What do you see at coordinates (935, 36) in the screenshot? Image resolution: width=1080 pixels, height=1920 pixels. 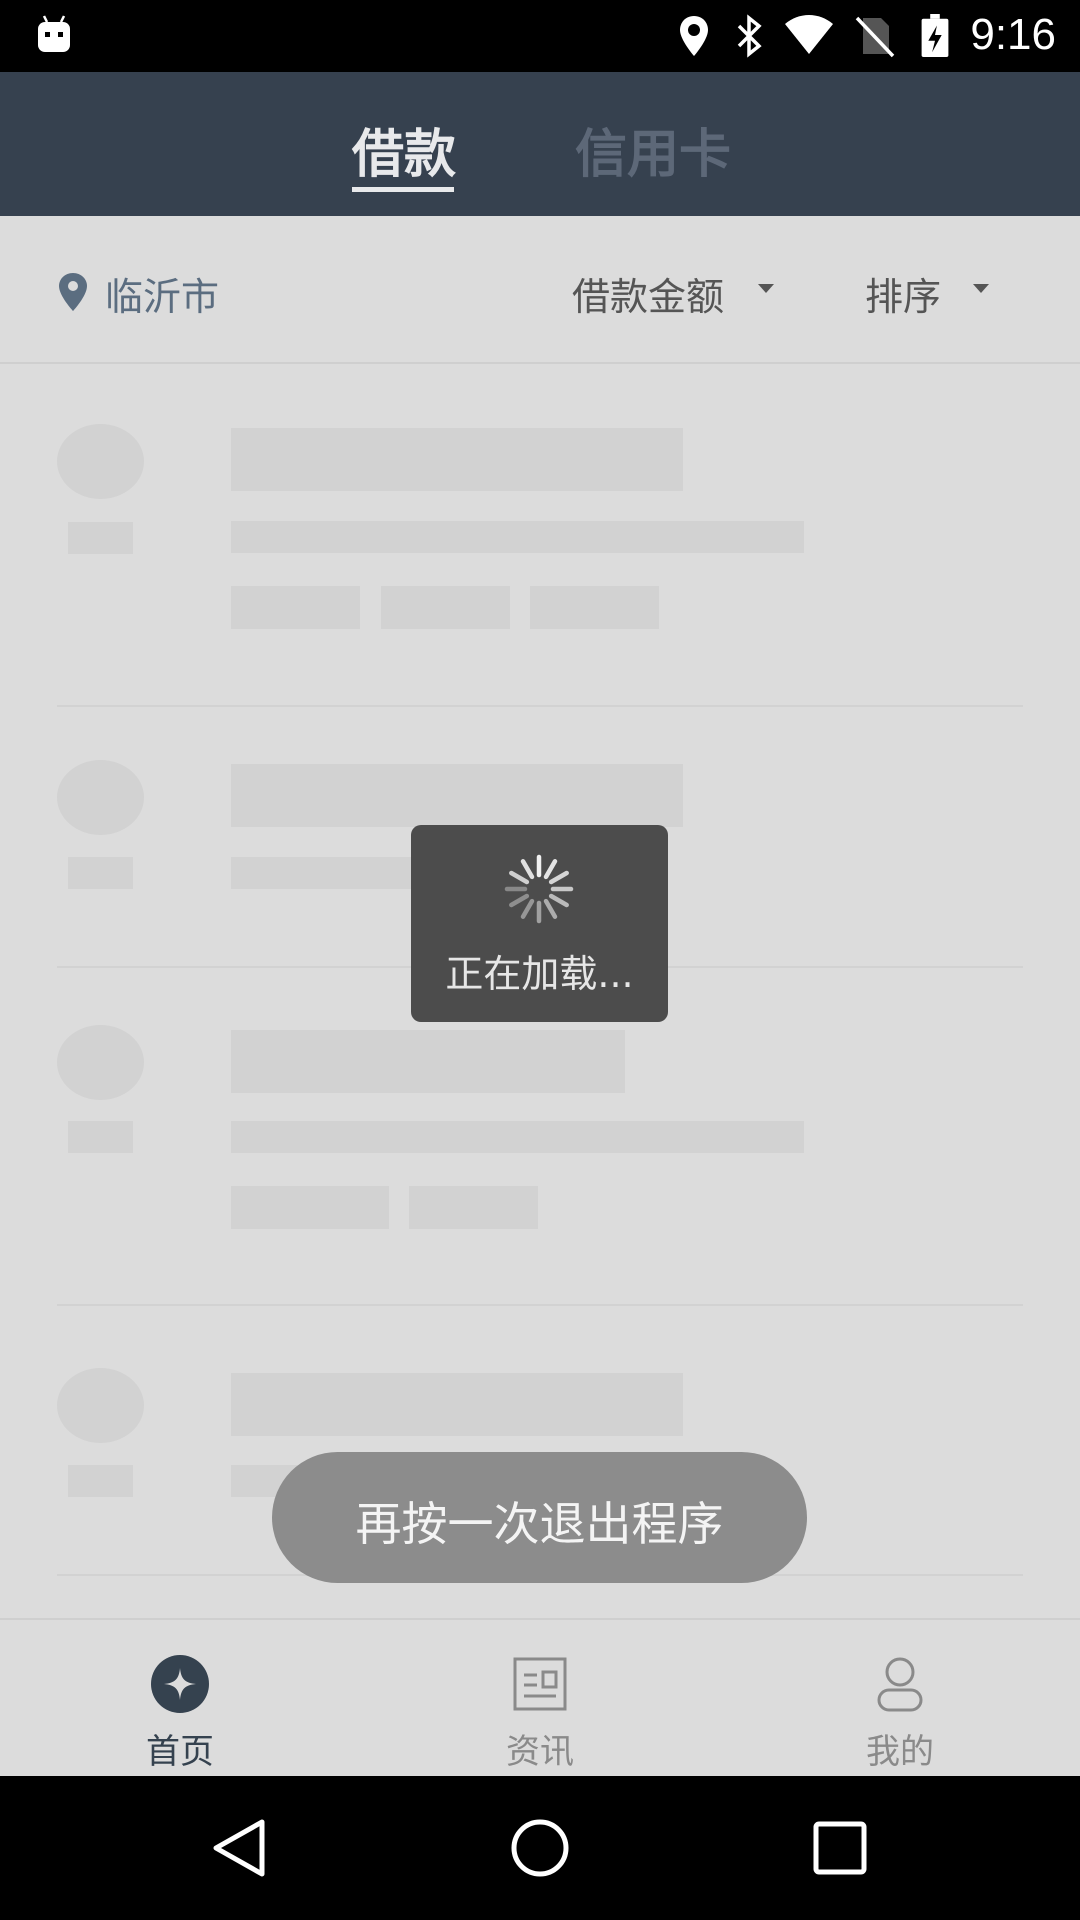 I see `battery-charging-icon` at bounding box center [935, 36].